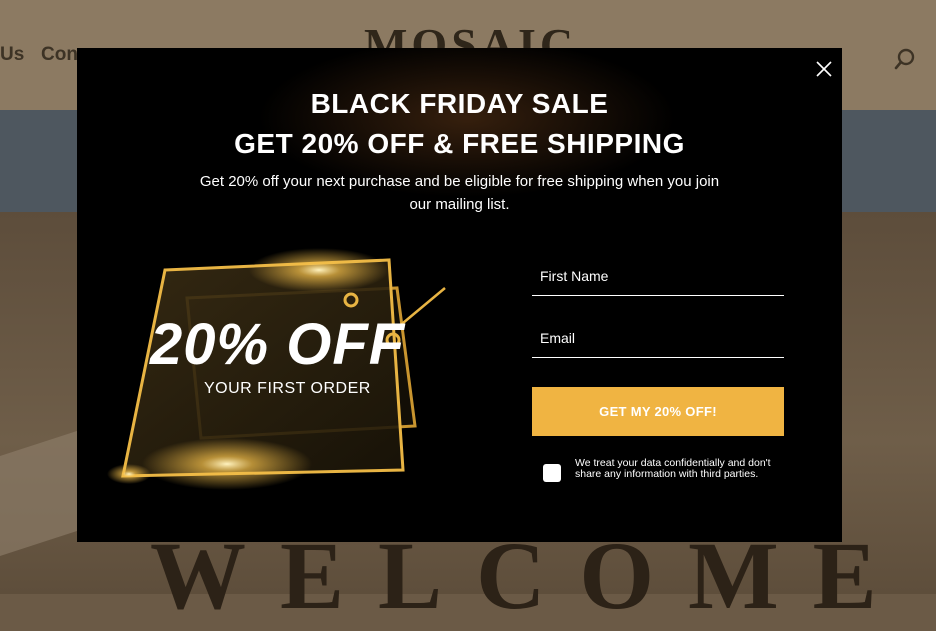 The width and height of the screenshot is (936, 631). Describe the element at coordinates (658, 276) in the screenshot. I see `first-name-input` at that location.